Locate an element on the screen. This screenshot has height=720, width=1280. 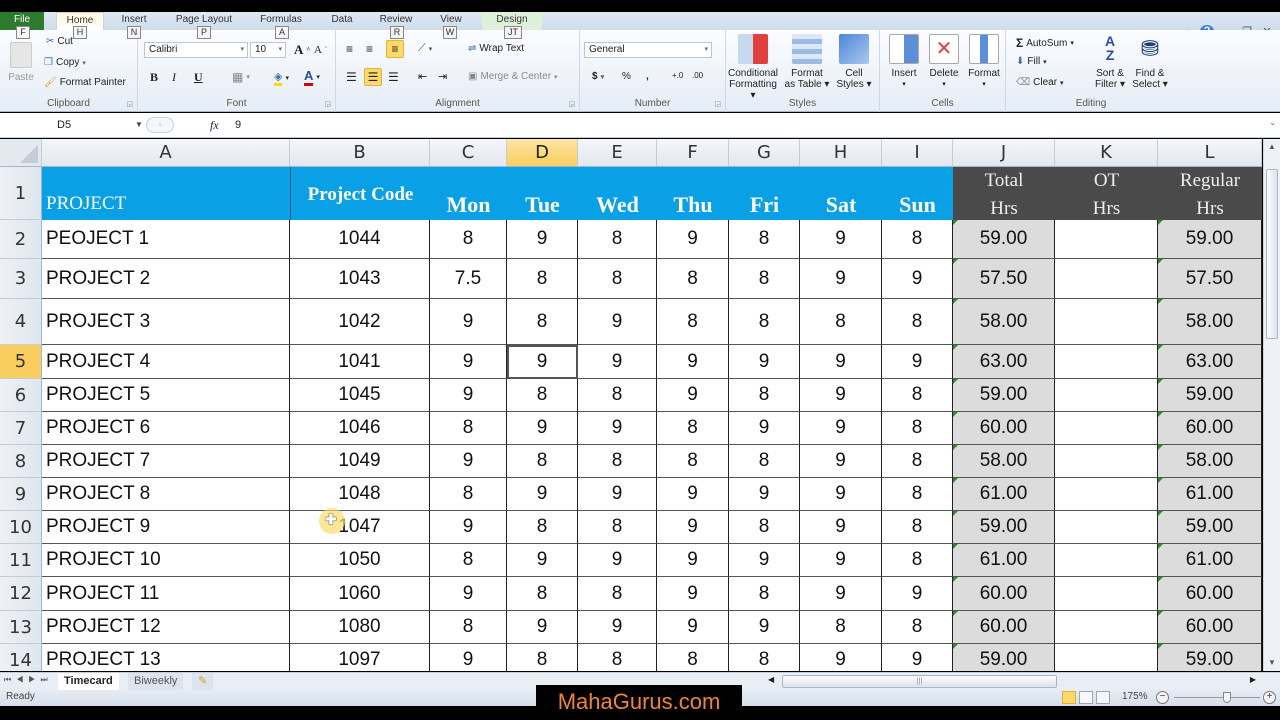
cell-styles-button: Cell Styles ▾ is located at coordinates (854, 62).